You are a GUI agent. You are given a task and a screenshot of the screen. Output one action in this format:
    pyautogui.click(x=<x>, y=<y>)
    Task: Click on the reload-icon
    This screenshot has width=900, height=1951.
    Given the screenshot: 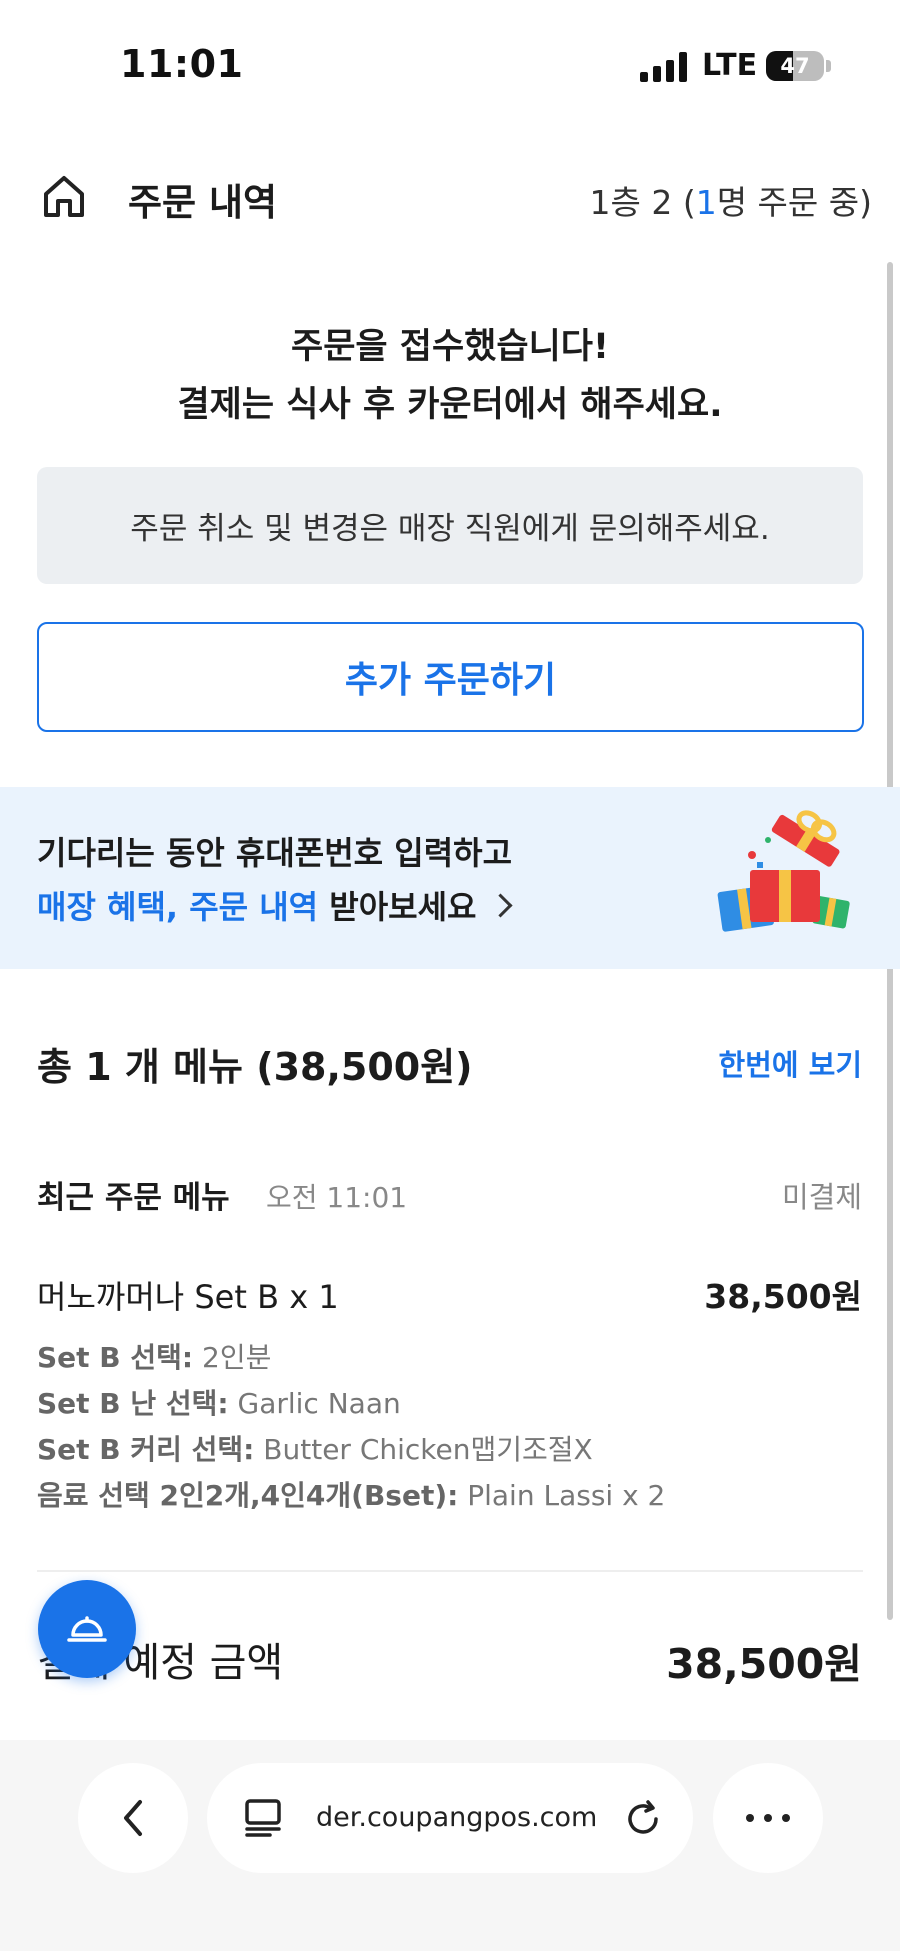 What is the action you would take?
    pyautogui.click(x=643, y=1819)
    